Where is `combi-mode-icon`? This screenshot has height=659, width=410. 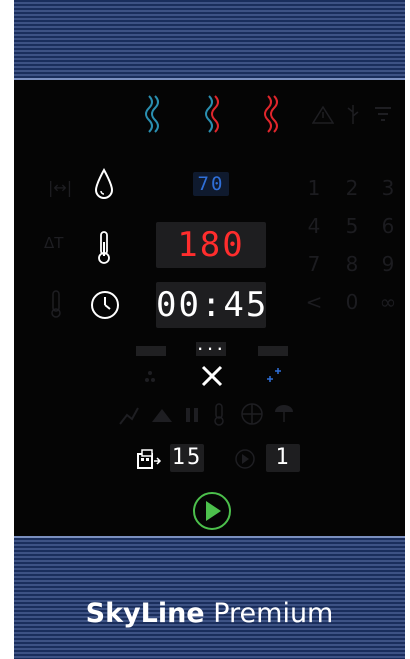 combi-mode-icon is located at coordinates (212, 115).